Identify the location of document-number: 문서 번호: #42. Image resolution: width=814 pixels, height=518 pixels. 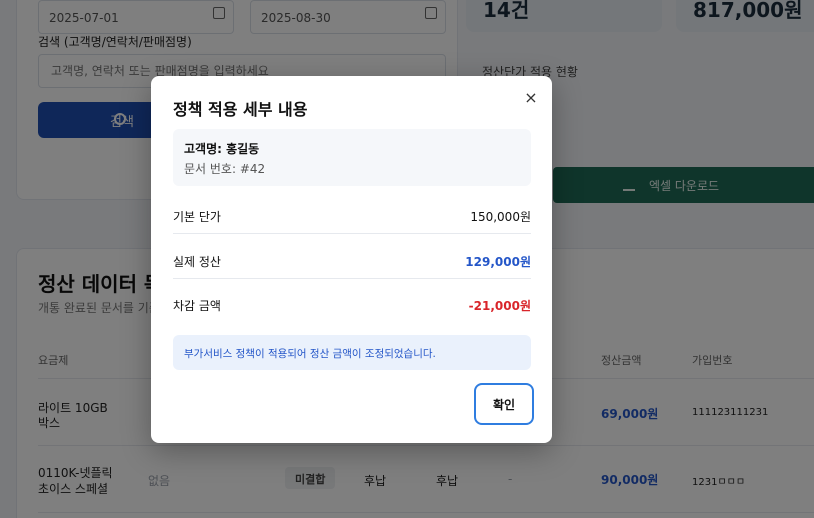
(225, 169).